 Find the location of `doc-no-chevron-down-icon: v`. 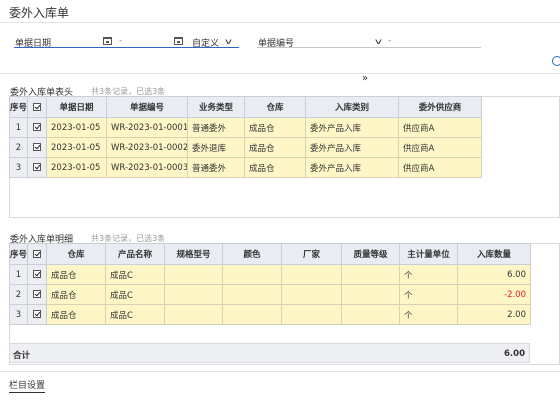

doc-no-chevron-down-icon: v is located at coordinates (378, 41).